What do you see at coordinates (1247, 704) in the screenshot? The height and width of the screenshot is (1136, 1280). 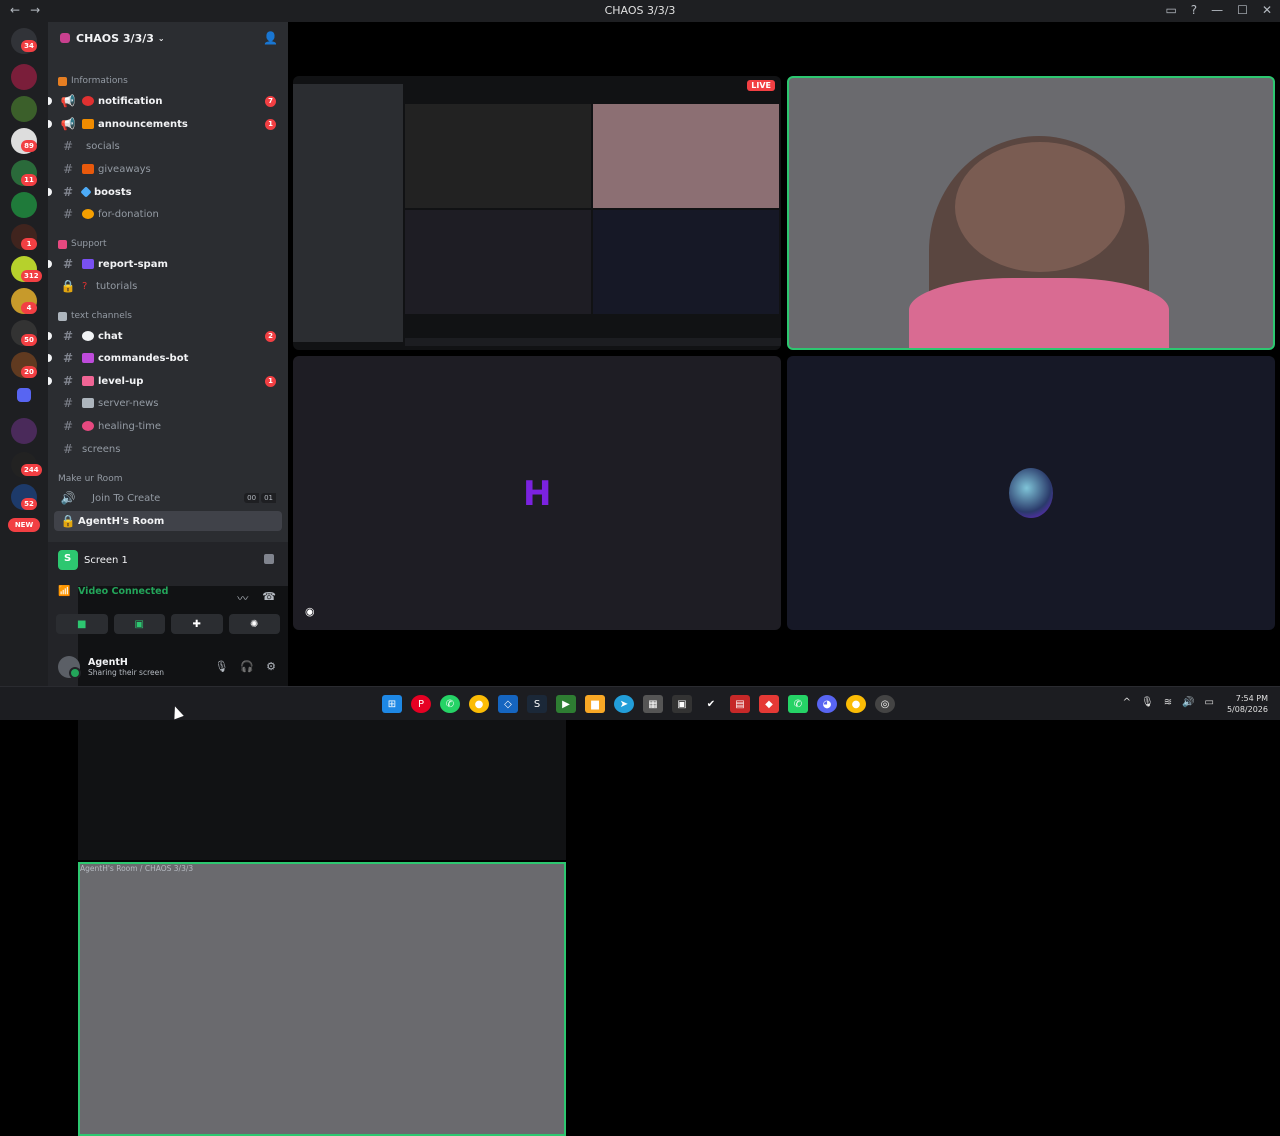 I see `clock: 7:54 PM 5/08/2026` at bounding box center [1247, 704].